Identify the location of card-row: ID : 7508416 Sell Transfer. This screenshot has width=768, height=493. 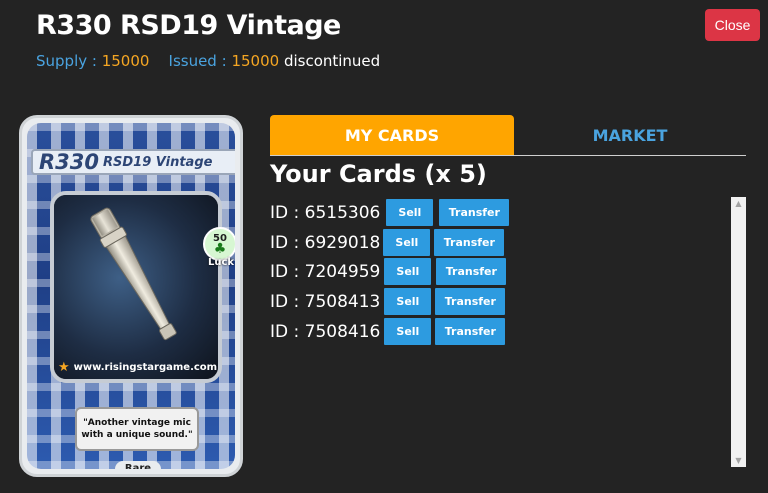
(388, 331).